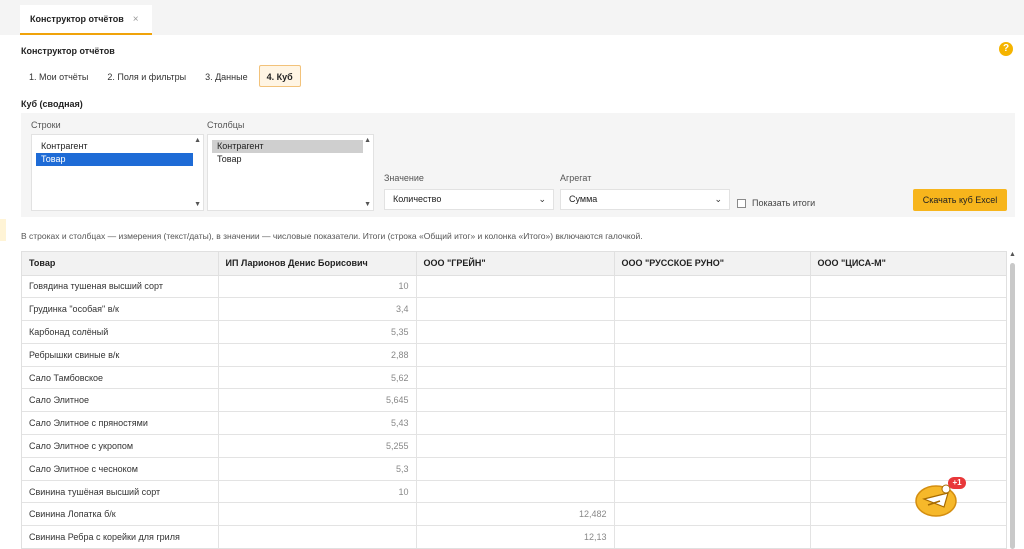 The width and height of the screenshot is (1024, 549). I want to click on show-totals-label: Показать итоги, so click(784, 203).